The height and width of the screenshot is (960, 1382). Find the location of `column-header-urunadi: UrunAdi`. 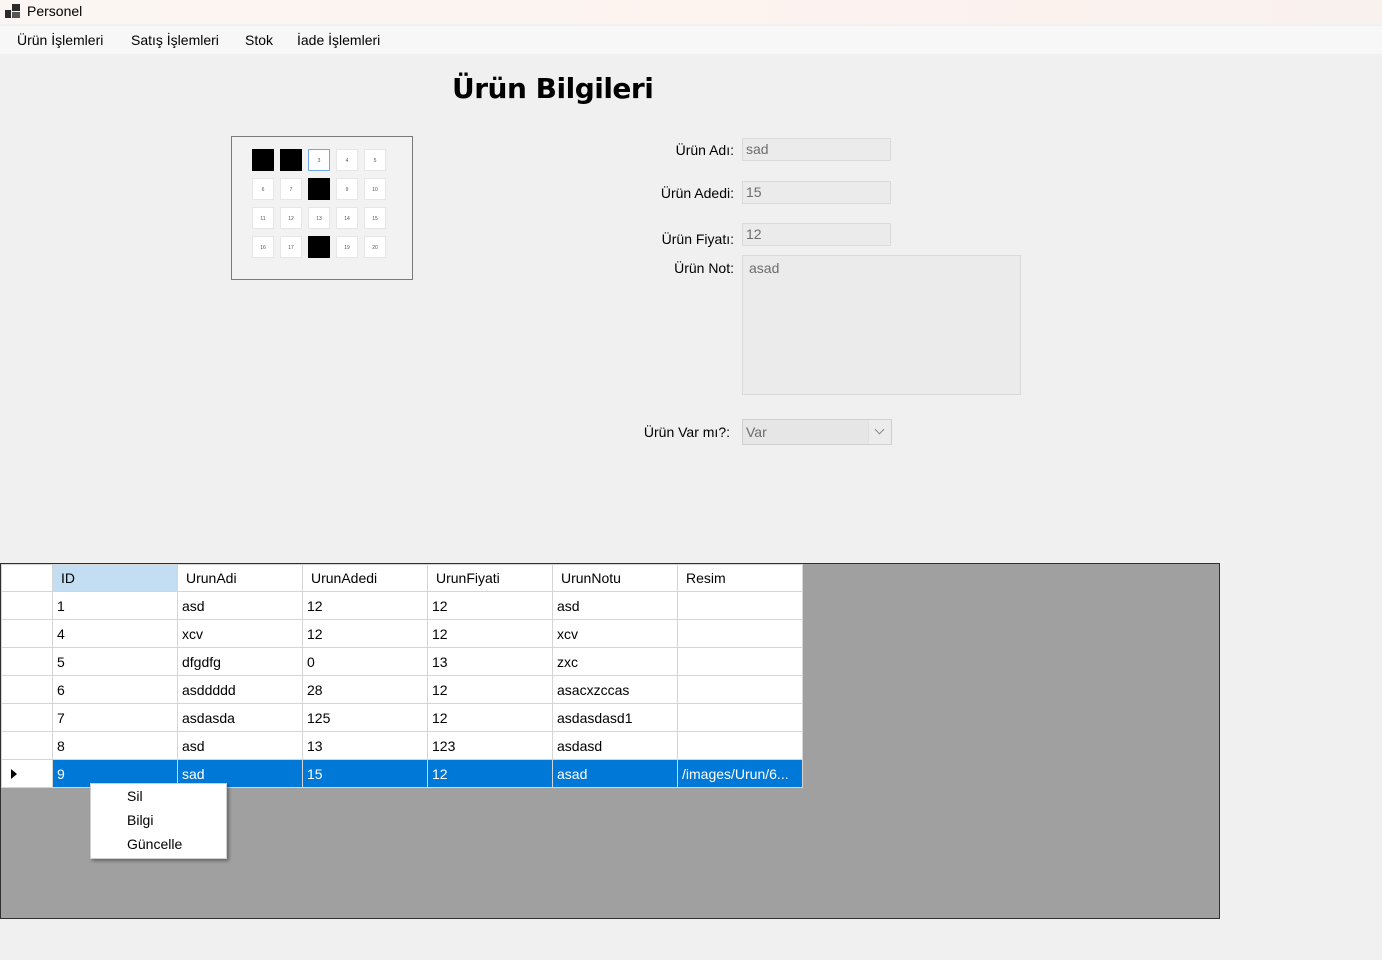

column-header-urunadi: UrunAdi is located at coordinates (240, 578).